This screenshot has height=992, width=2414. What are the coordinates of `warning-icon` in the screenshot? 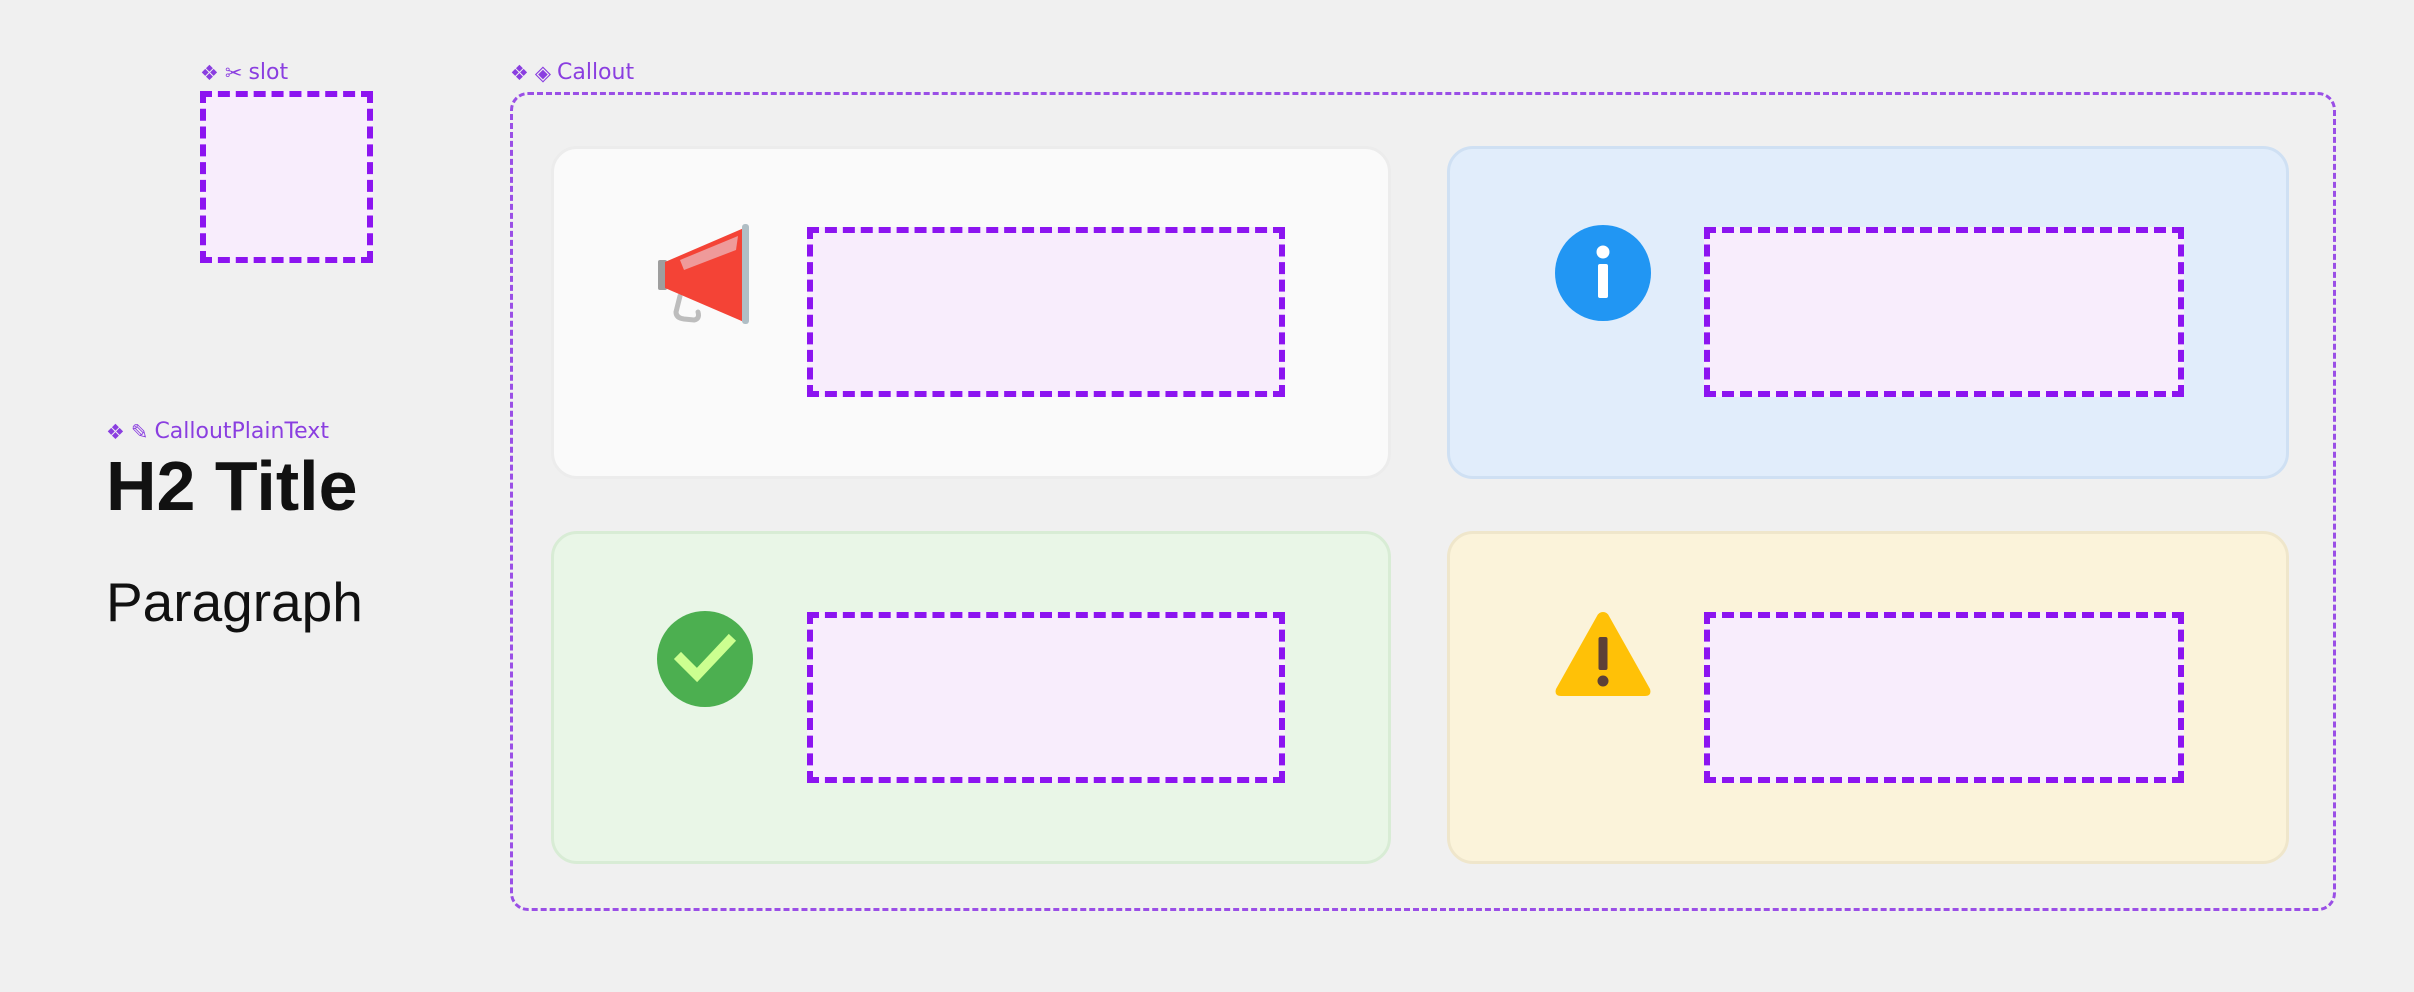 It's located at (1603, 654).